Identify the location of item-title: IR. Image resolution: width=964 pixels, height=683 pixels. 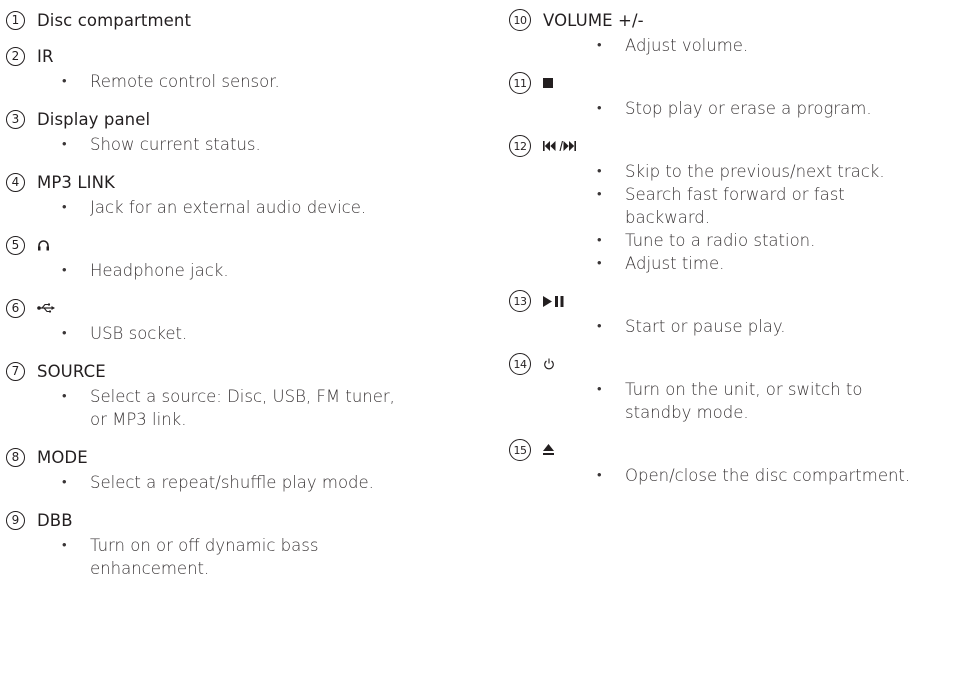
(45, 56).